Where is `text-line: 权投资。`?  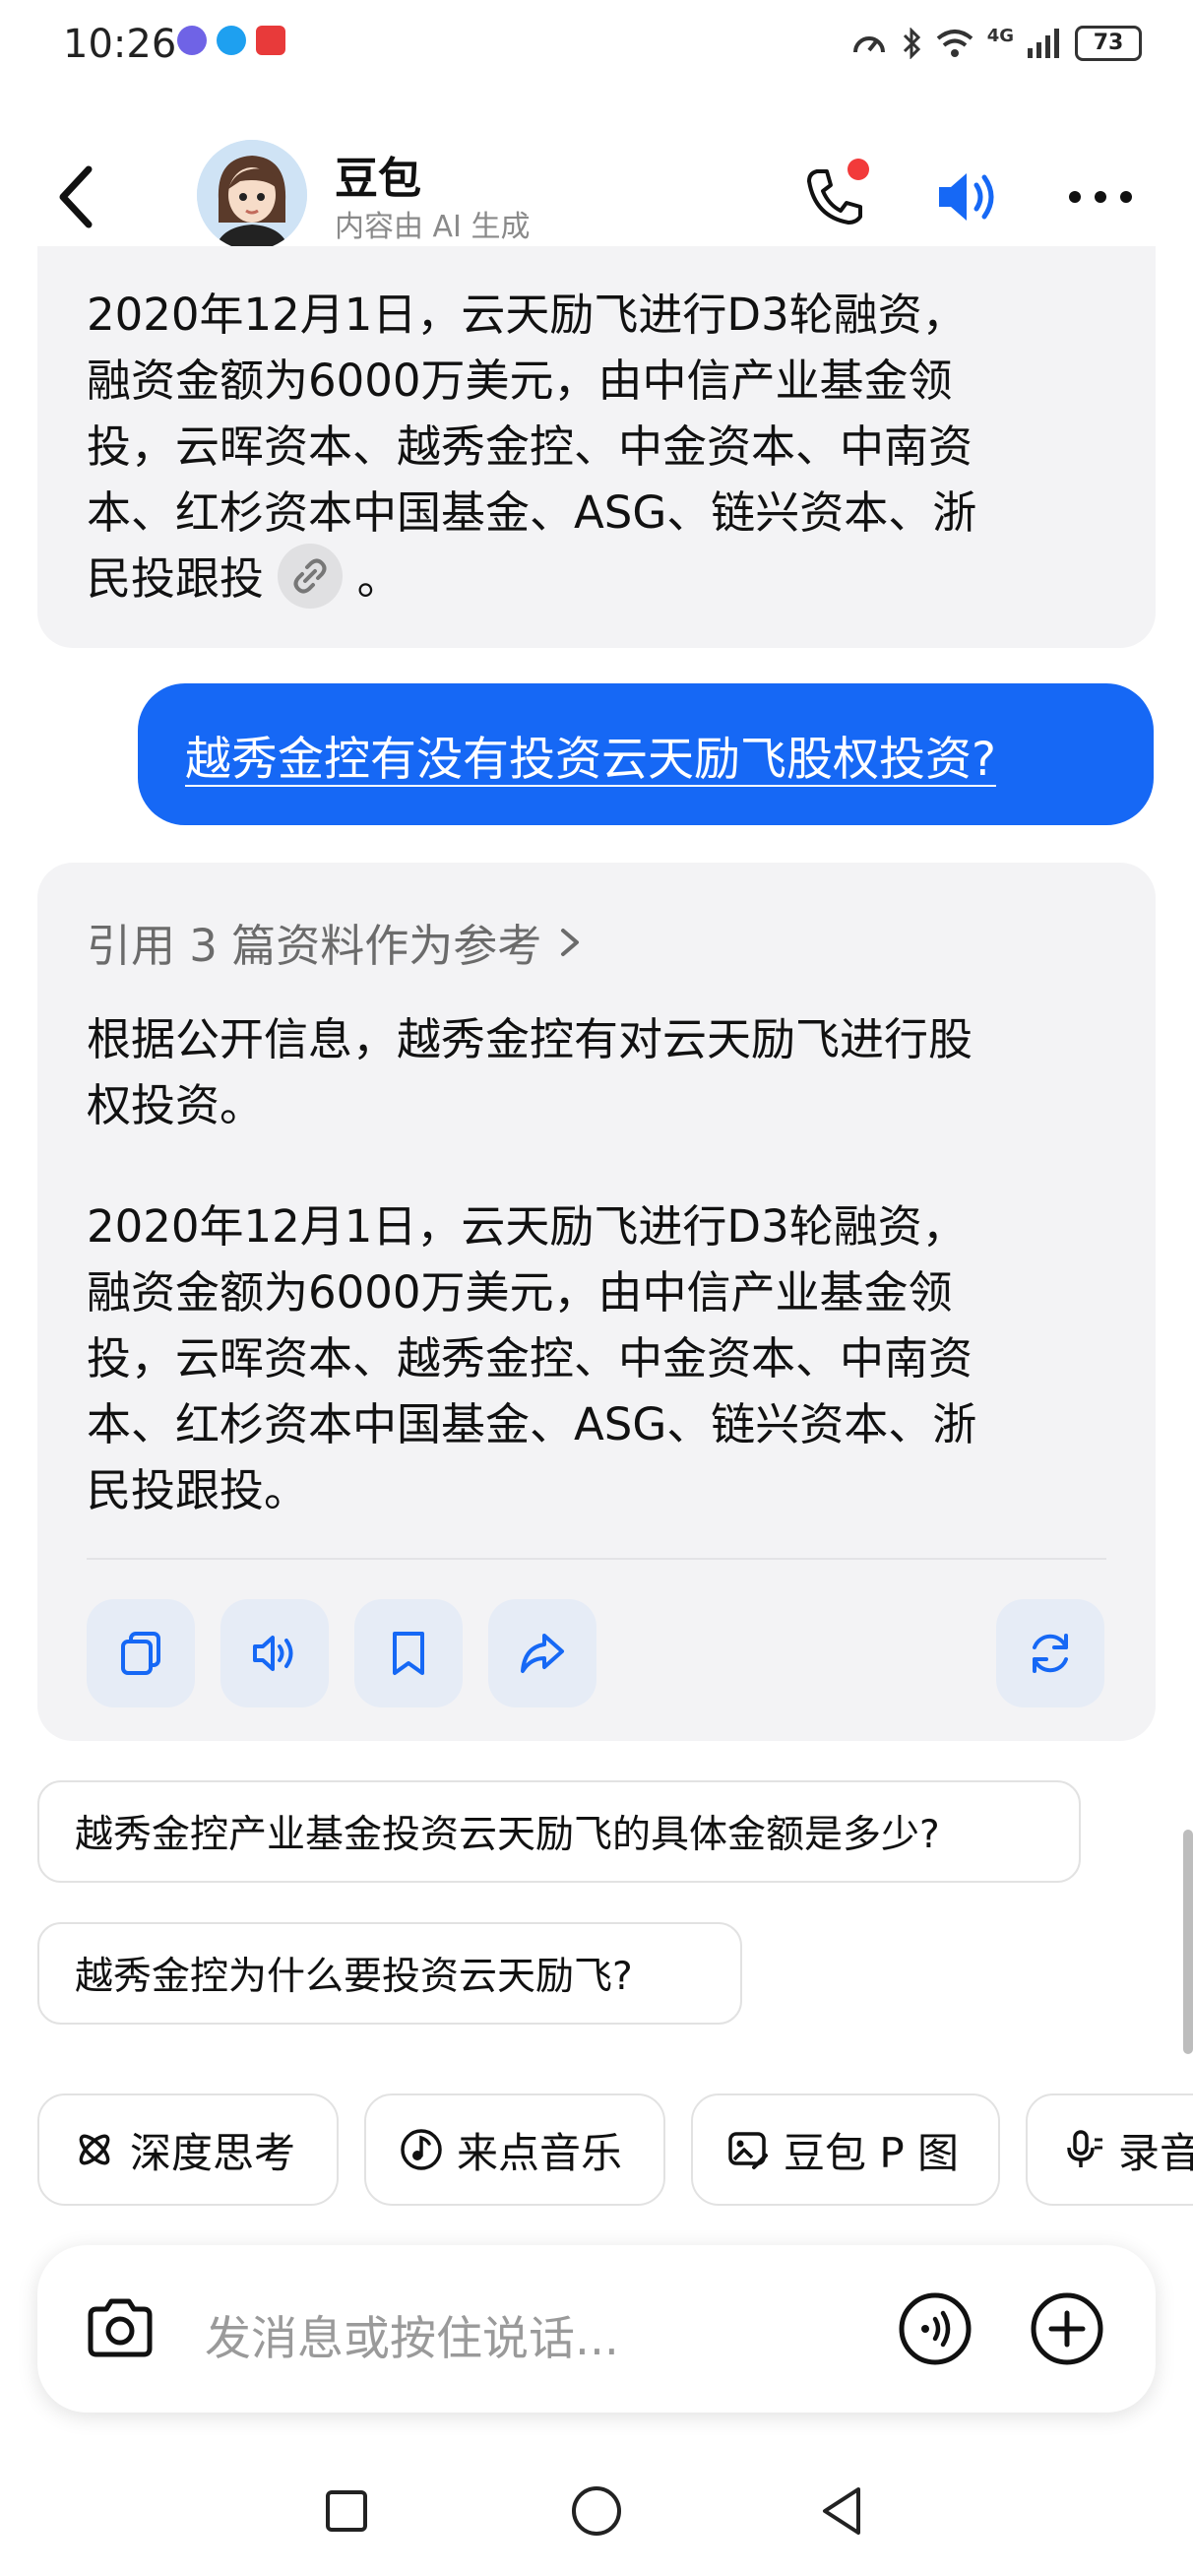
text-line: 权投资。 is located at coordinates (176, 1105).